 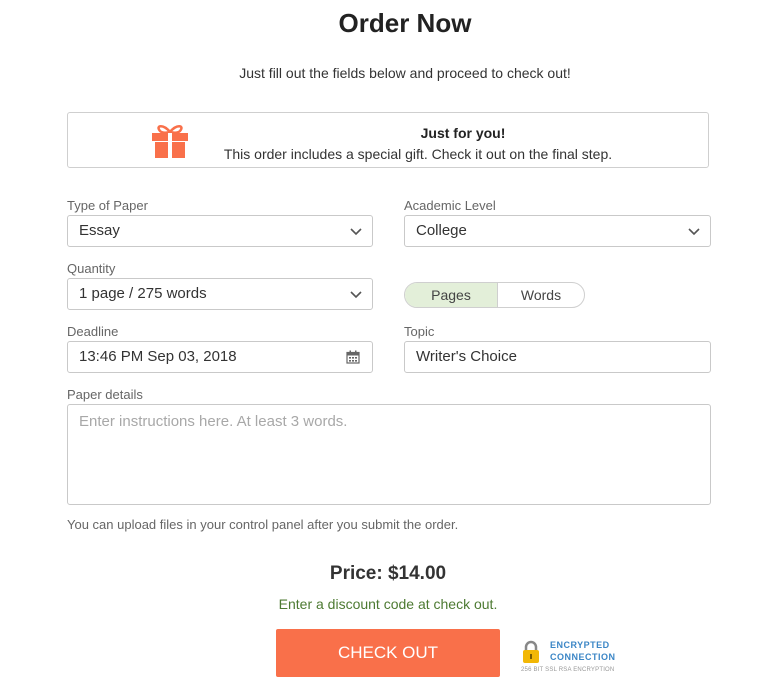 What do you see at coordinates (568, 670) in the screenshot?
I see `encryption-detail: 256 BIT SSL RSA ENCRYPTION` at bounding box center [568, 670].